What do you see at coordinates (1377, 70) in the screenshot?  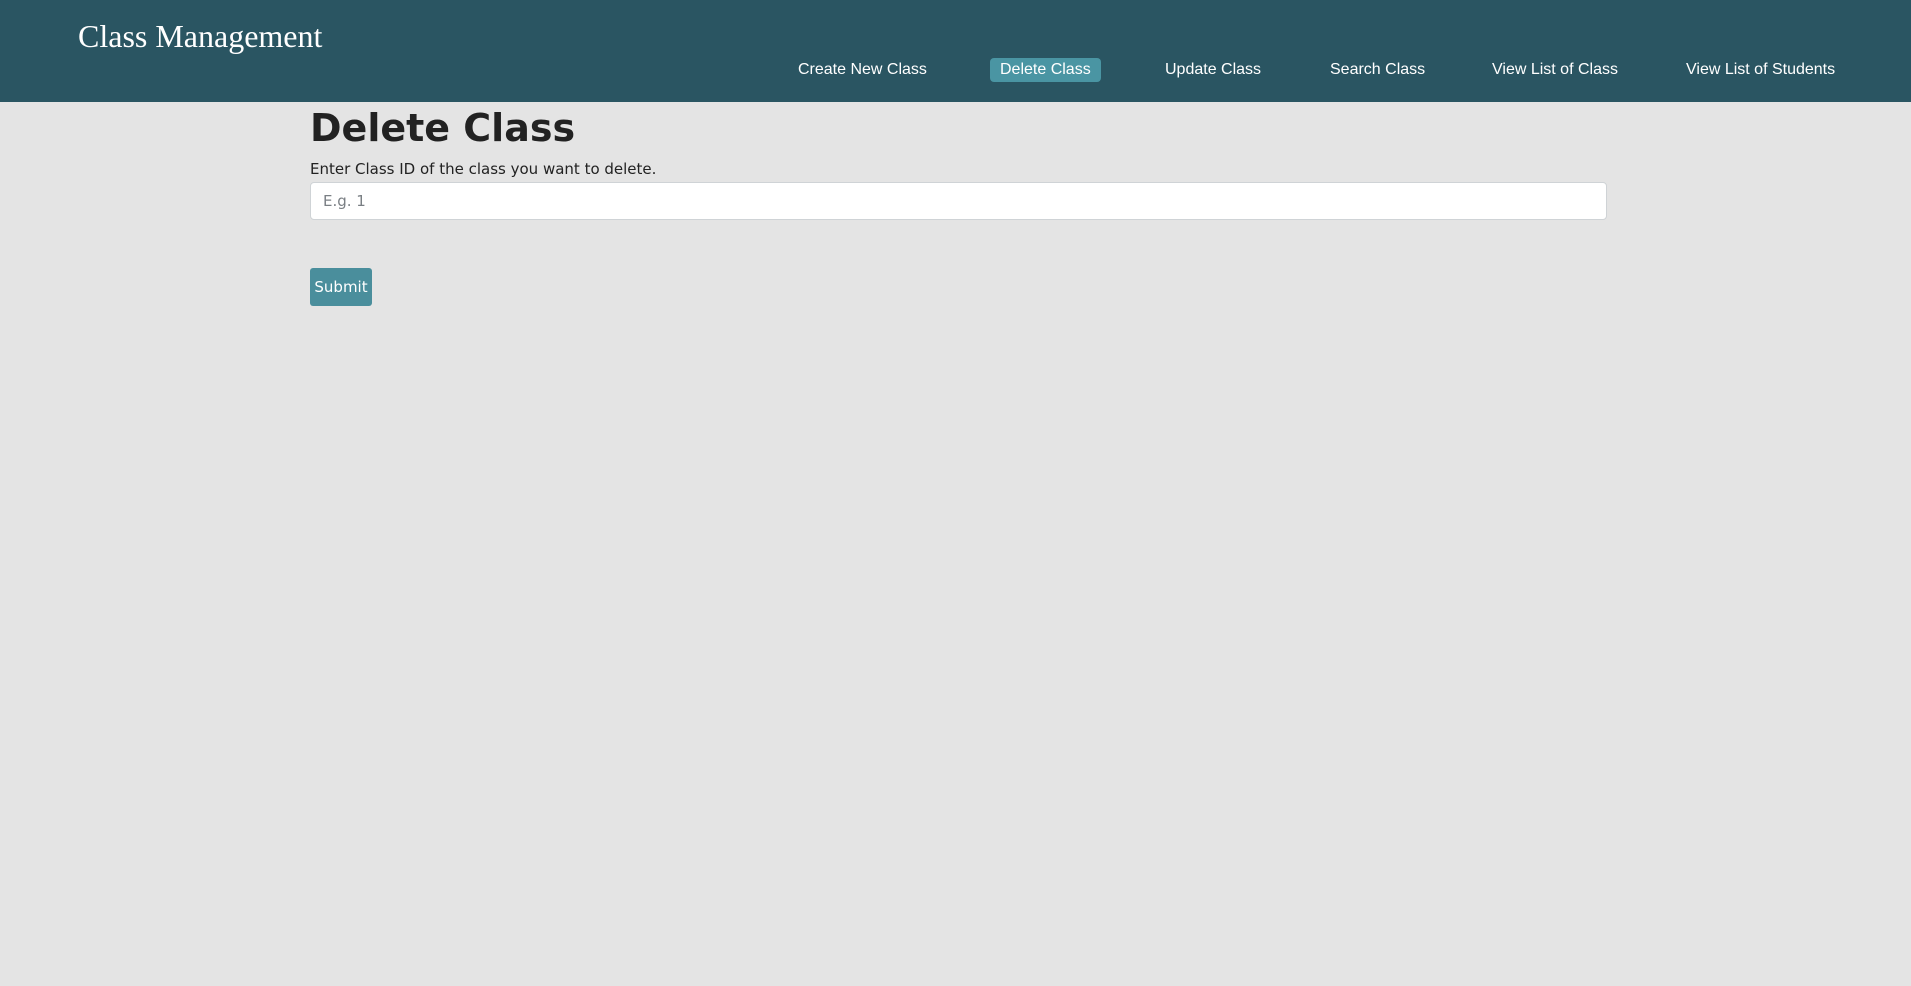 I see `nav-search-class: Search Class` at bounding box center [1377, 70].